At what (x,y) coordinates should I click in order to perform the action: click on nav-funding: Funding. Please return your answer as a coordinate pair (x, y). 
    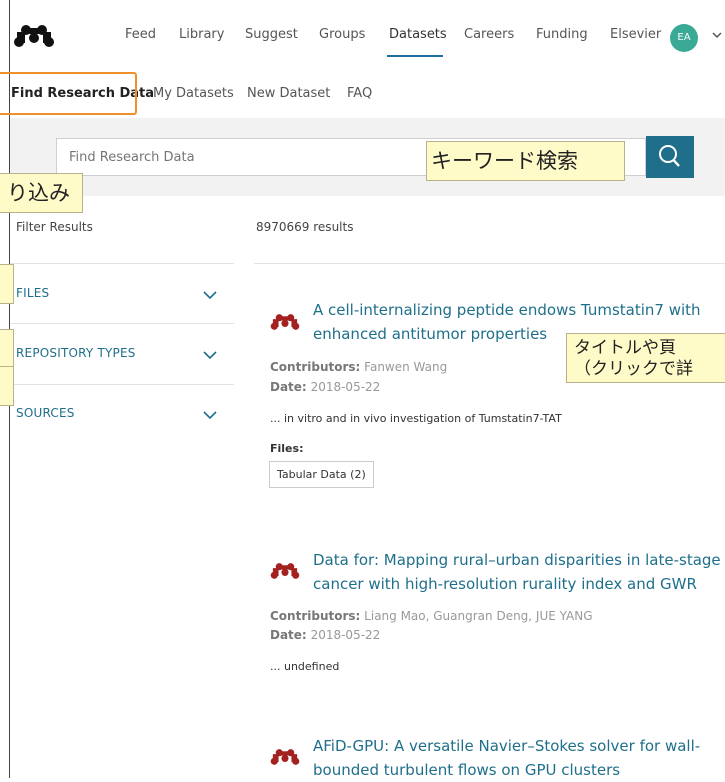
    Looking at the image, I should click on (562, 34).